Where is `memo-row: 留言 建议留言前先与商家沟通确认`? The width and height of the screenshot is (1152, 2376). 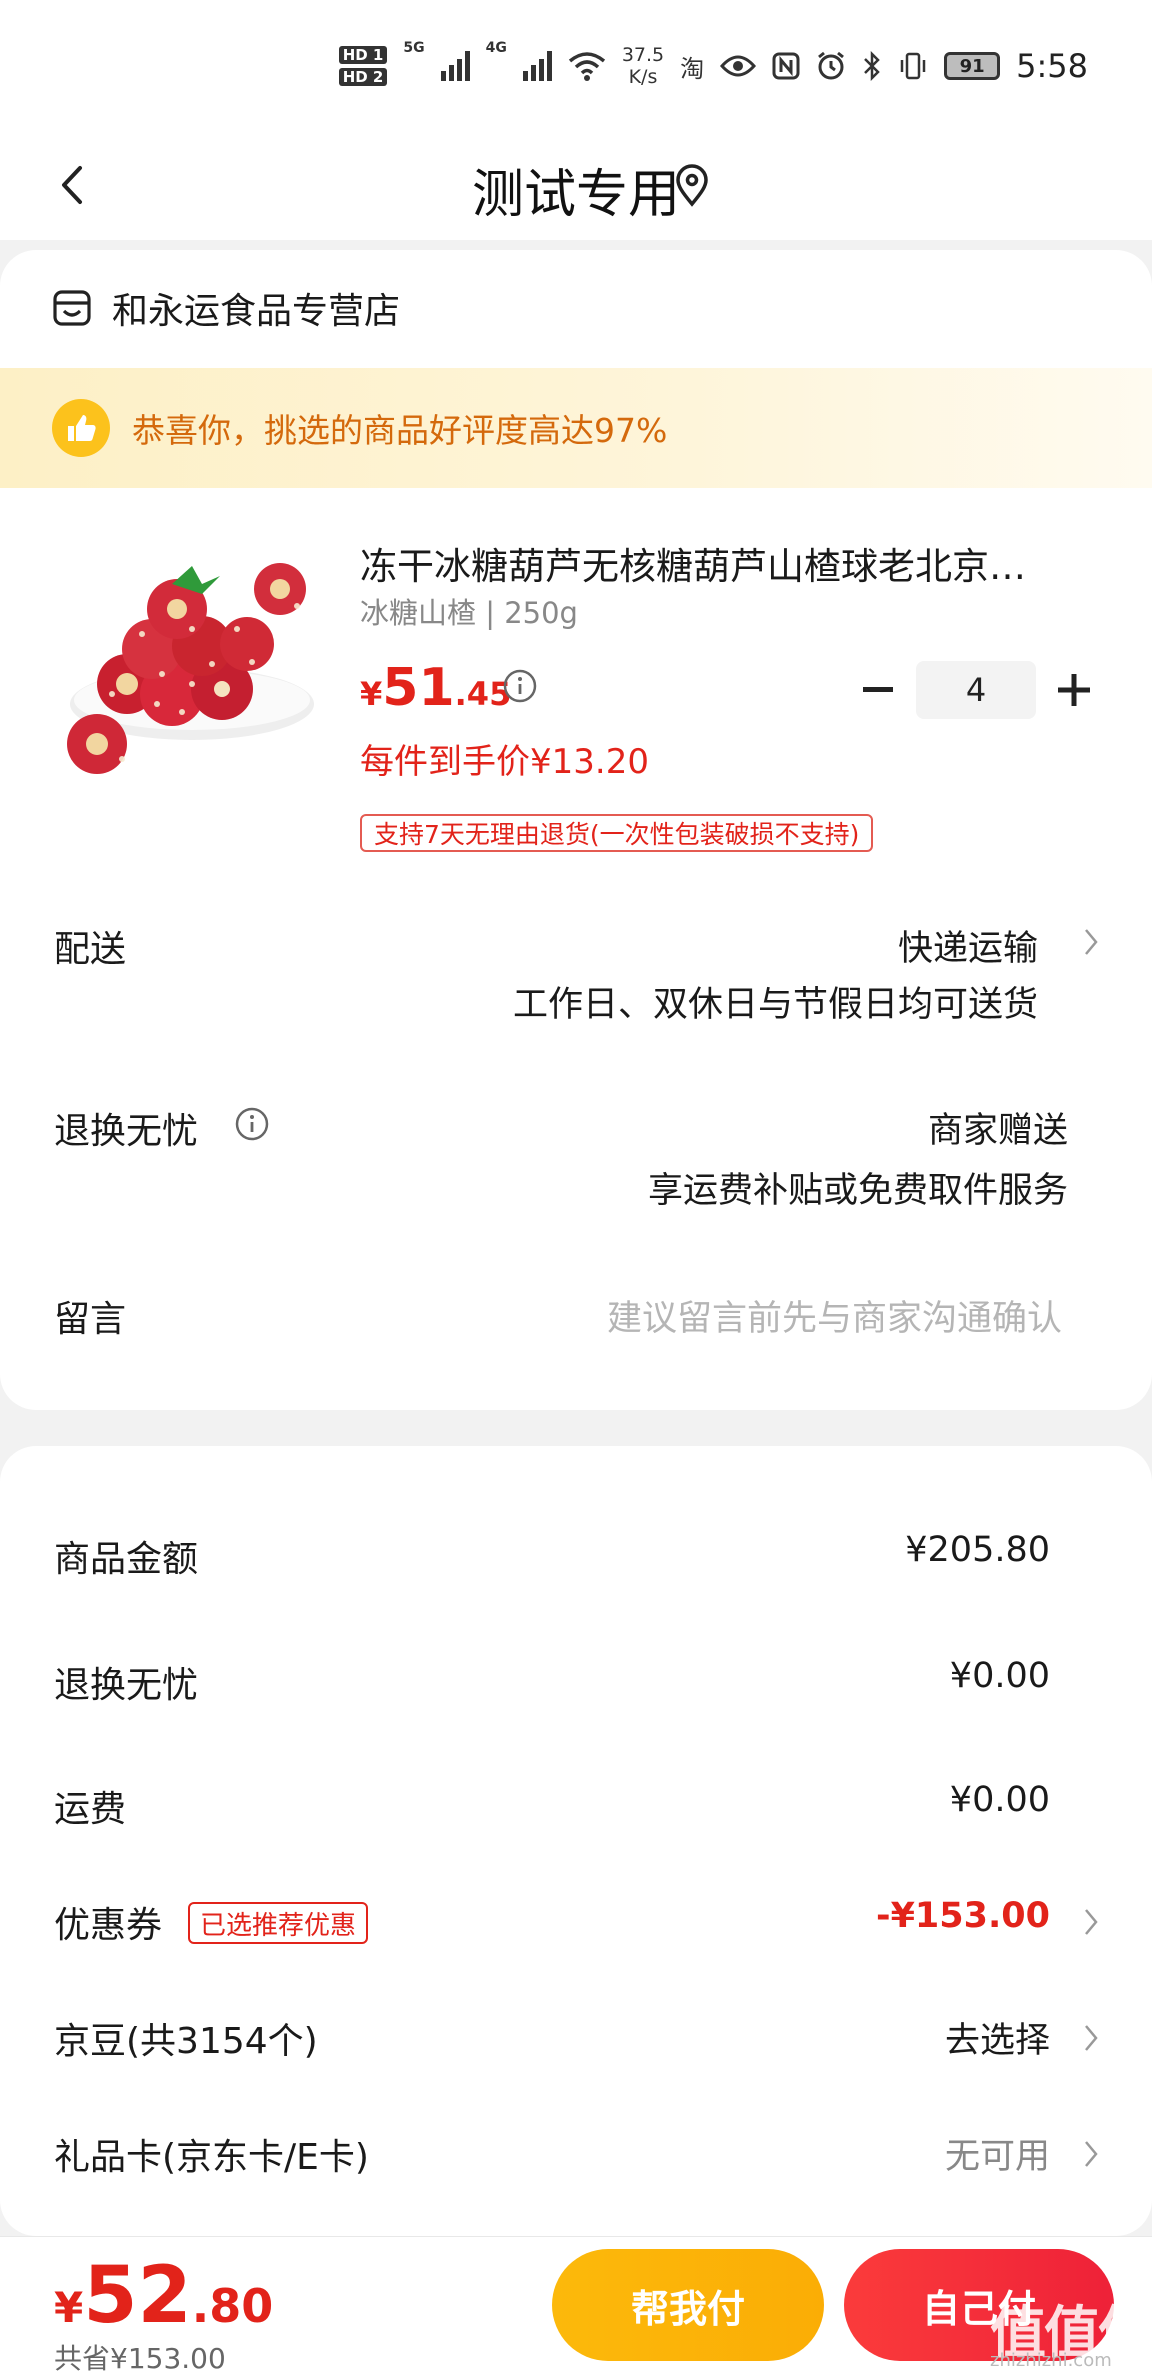 memo-row: 留言 建议留言前先与商家沟通确认 is located at coordinates (576, 1330).